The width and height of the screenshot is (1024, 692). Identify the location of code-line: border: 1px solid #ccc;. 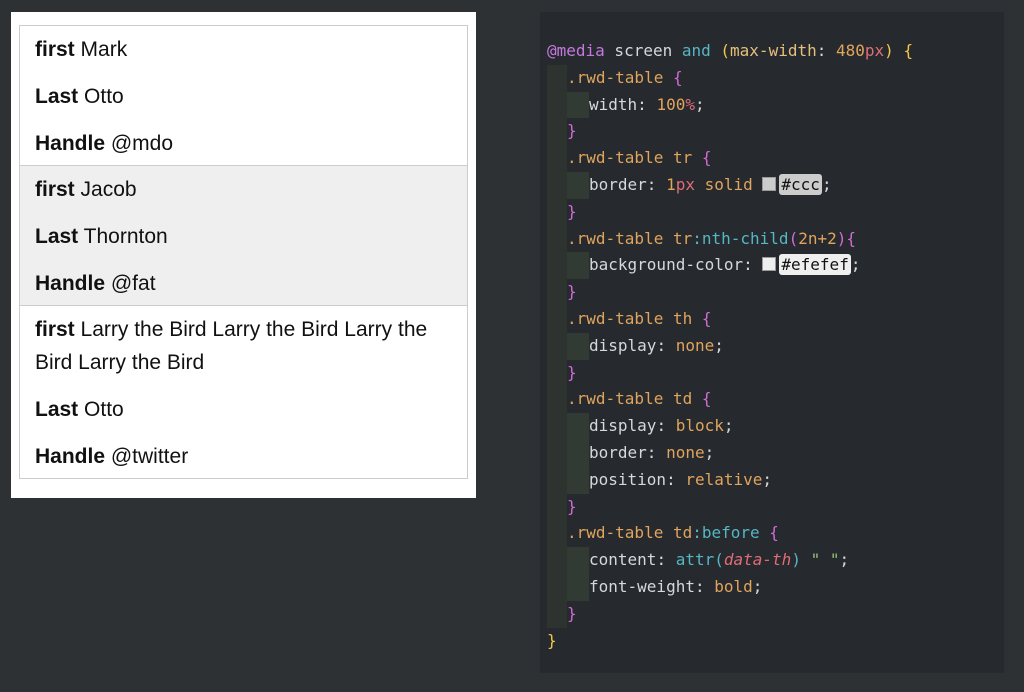
(730, 185).